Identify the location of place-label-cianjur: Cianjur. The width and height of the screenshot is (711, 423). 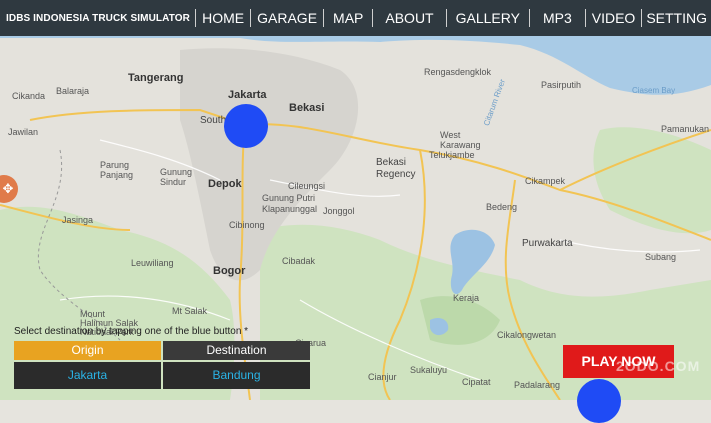
(382, 377).